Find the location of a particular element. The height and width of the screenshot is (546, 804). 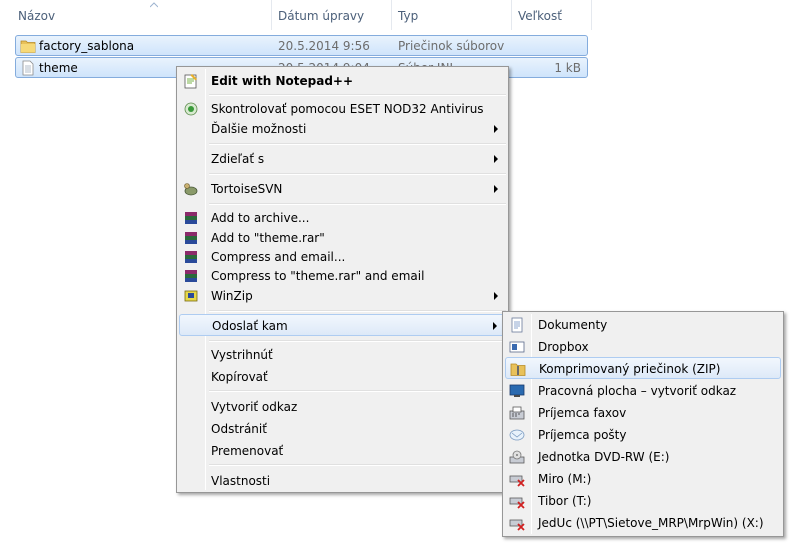

menu-item-label: Ďalšie možnosti is located at coordinates (259, 129).